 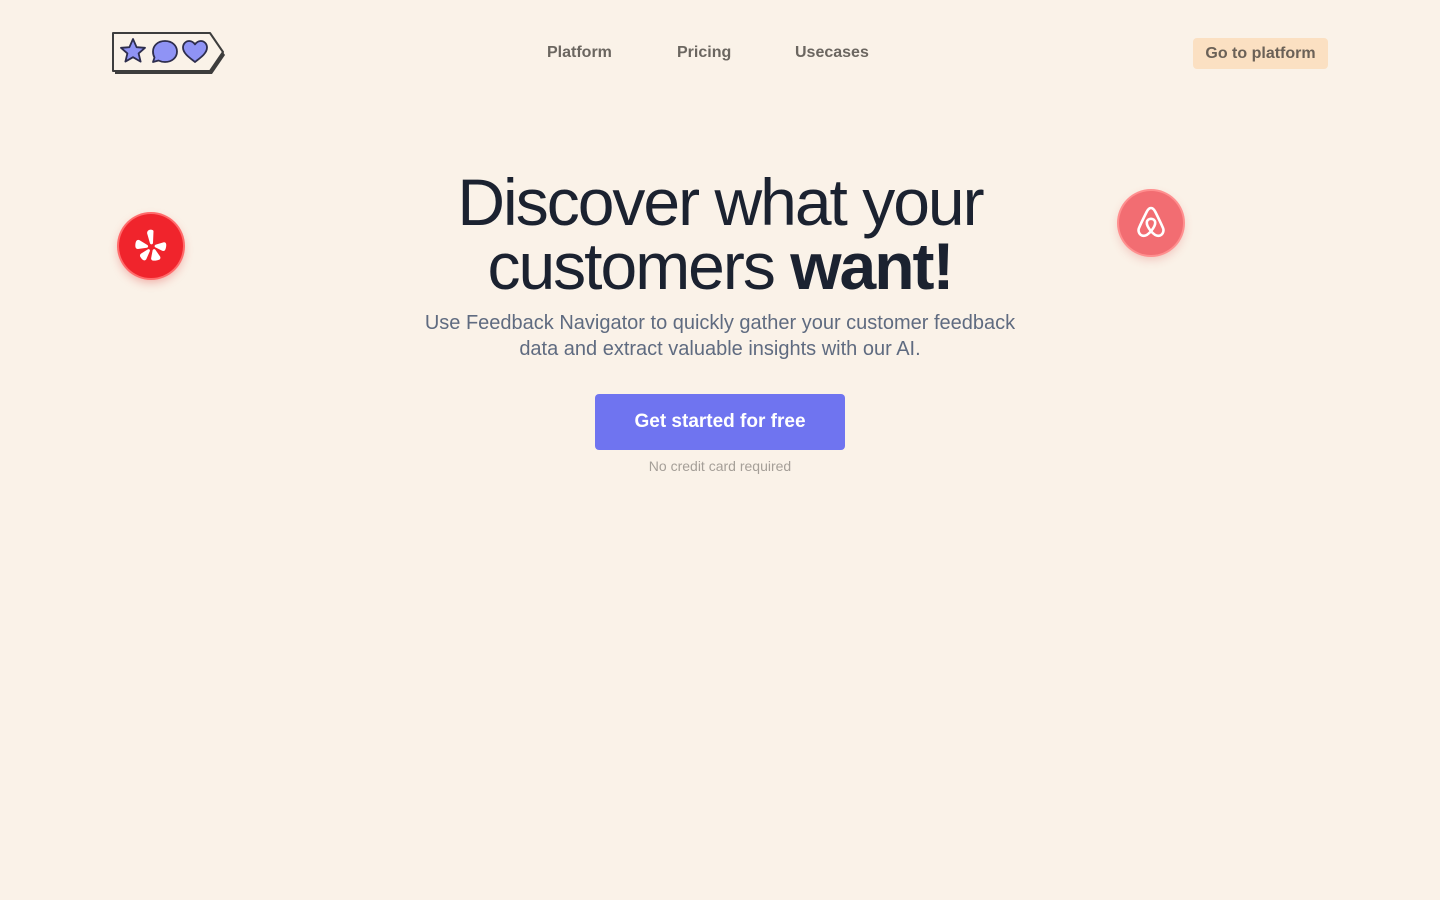 What do you see at coordinates (720, 466) in the screenshot?
I see `no-credit-card-note: No credit card required` at bounding box center [720, 466].